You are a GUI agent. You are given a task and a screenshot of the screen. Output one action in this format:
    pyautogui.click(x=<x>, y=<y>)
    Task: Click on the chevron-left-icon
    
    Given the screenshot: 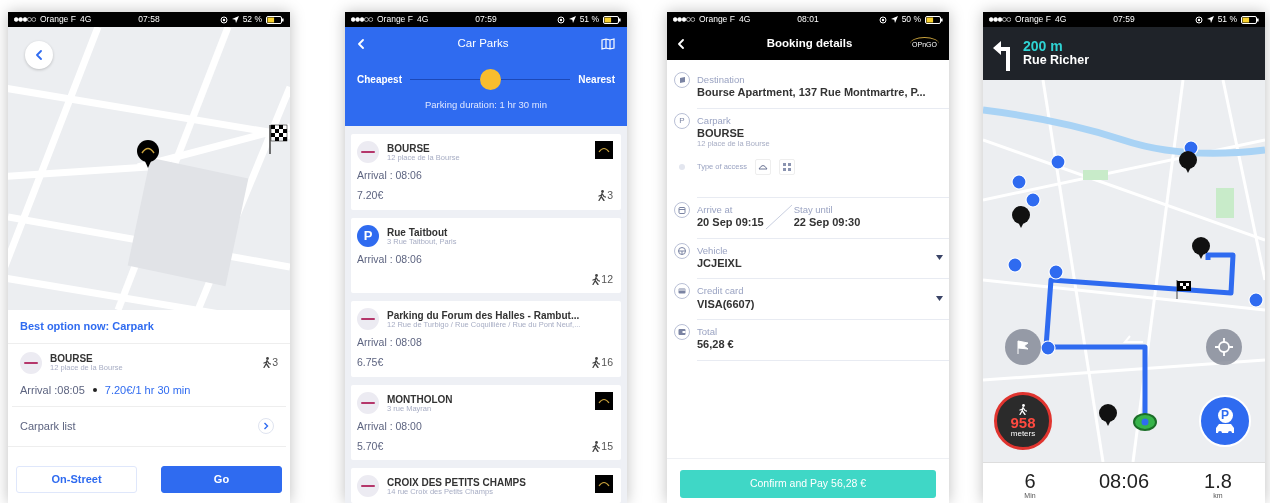 What is the action you would take?
    pyautogui.click(x=39, y=55)
    